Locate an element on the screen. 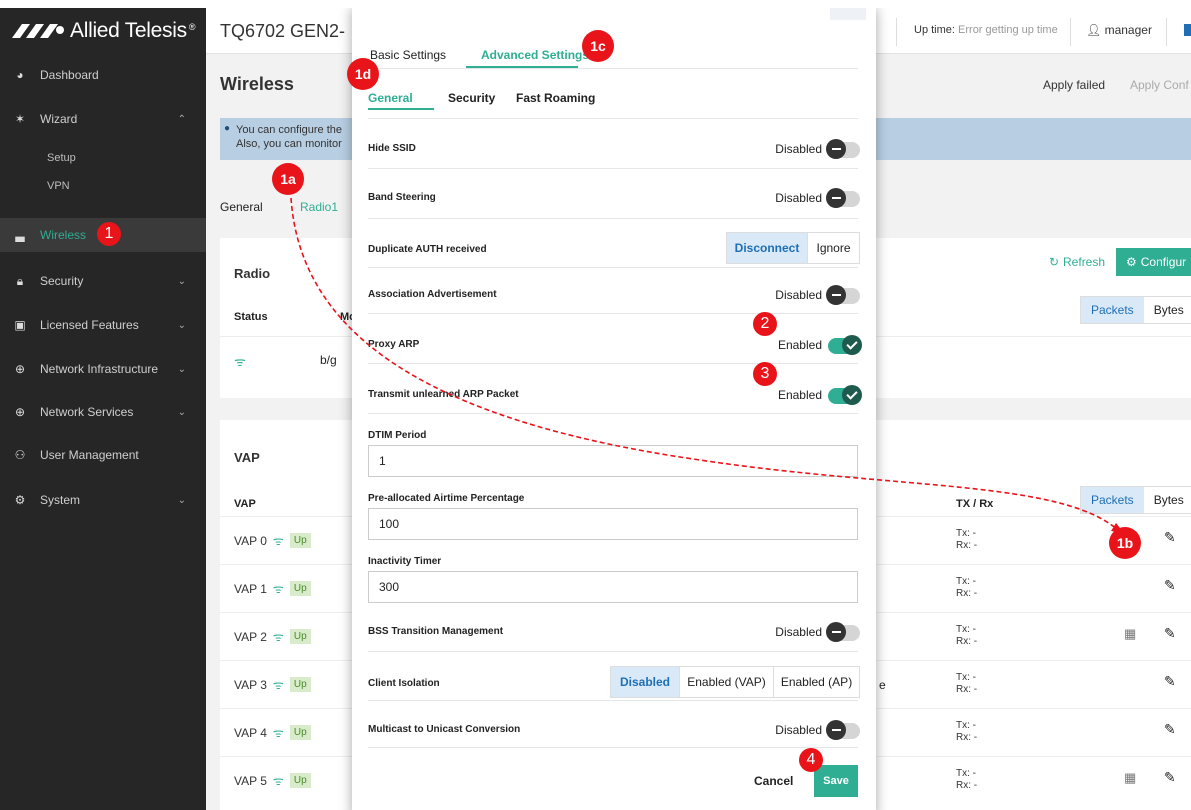  sidebar-item-label: Licensed Features is located at coordinates (89, 325).